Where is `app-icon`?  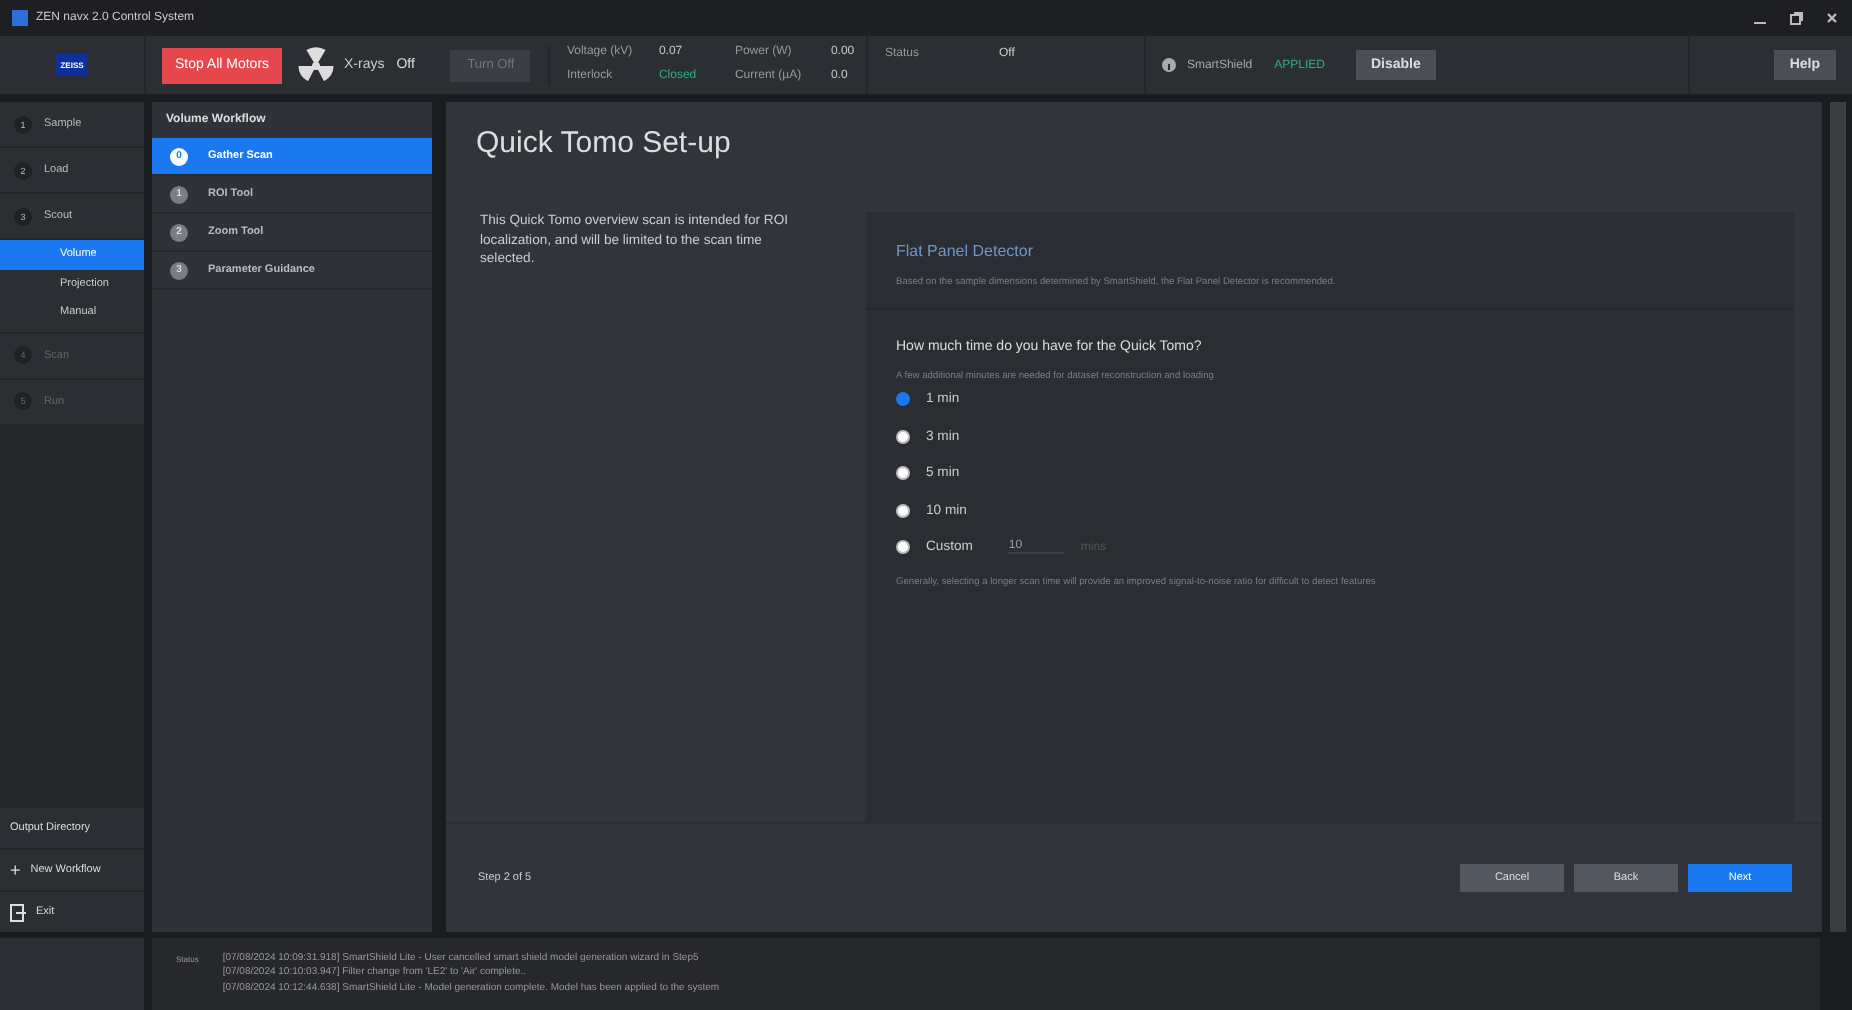
app-icon is located at coordinates (20, 18).